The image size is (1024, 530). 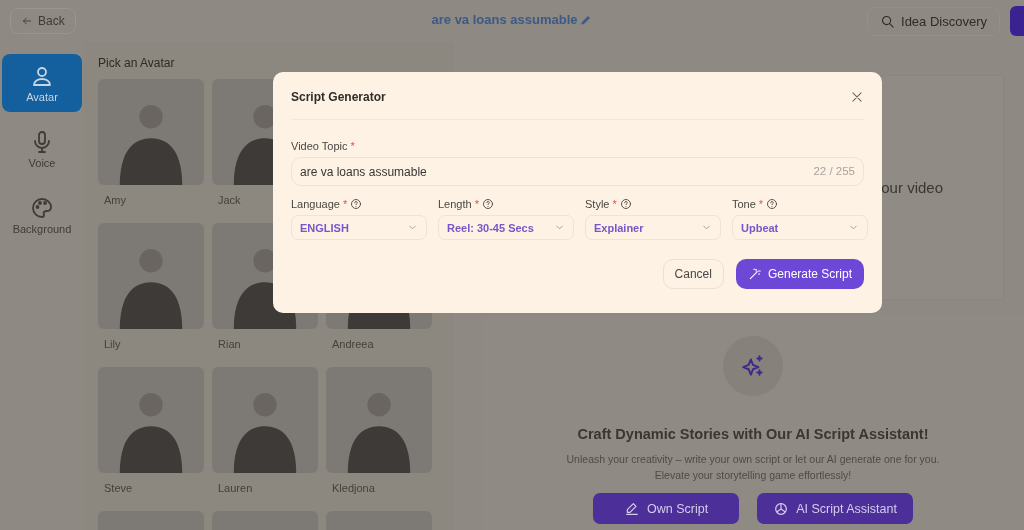 I want to click on avatar-name: Rian, so click(x=230, y=344).